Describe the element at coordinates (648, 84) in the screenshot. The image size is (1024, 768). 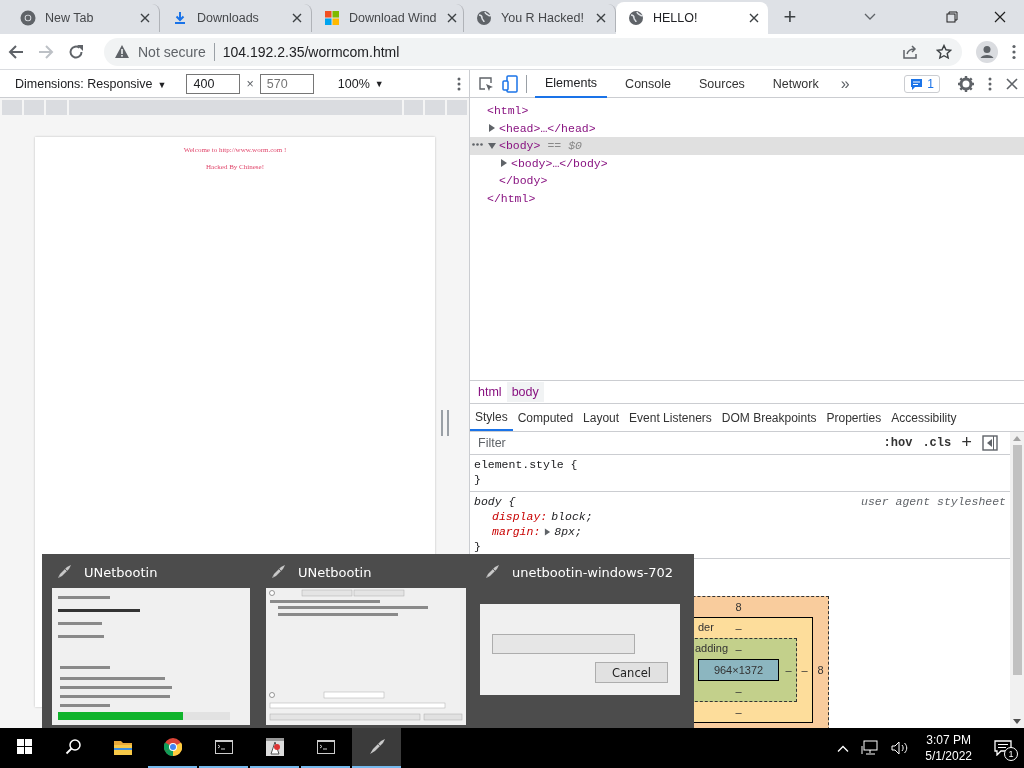
I see `devtools-tab: Console` at that location.